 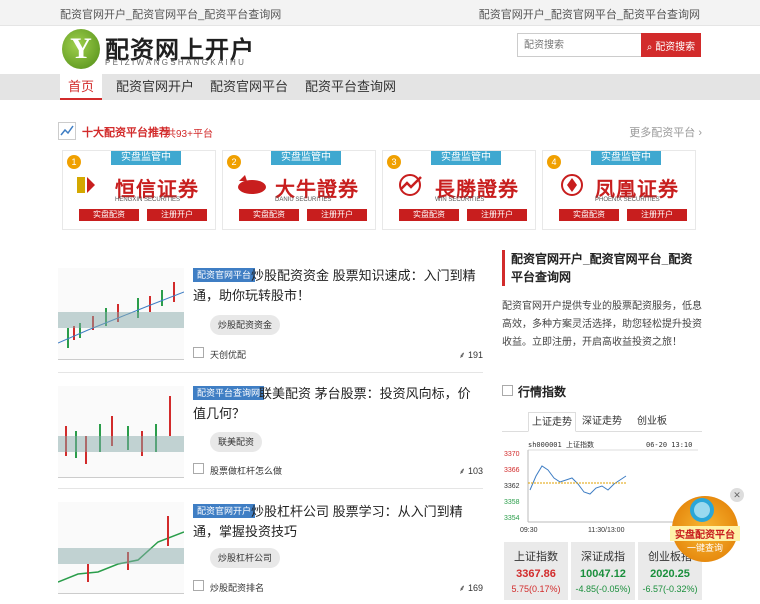 I want to click on tab-shenzhen: 深证走势, so click(x=602, y=422).